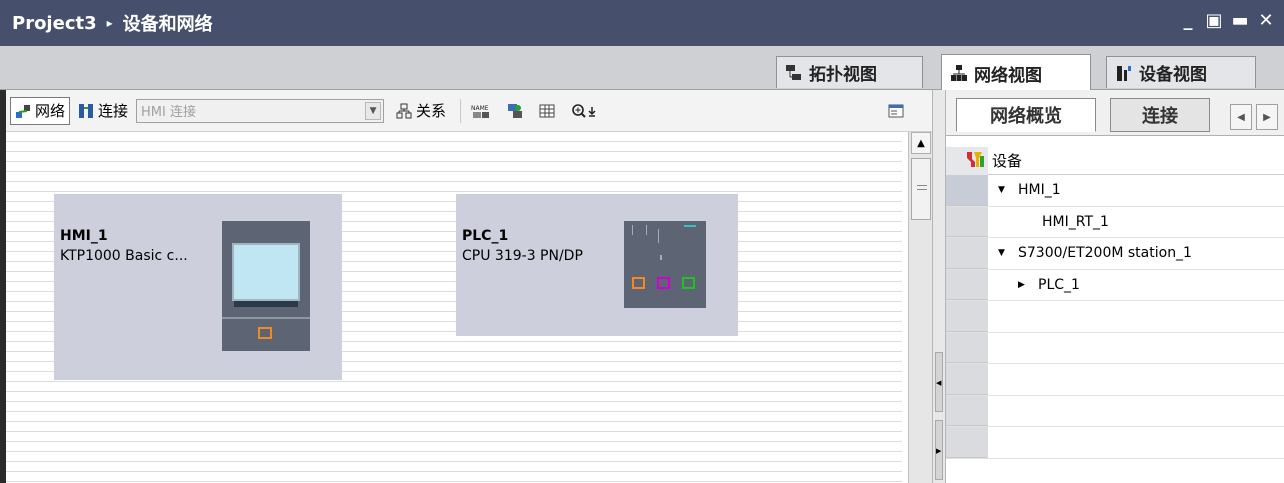  What do you see at coordinates (404, 111) in the screenshot?
I see `relations-icon` at bounding box center [404, 111].